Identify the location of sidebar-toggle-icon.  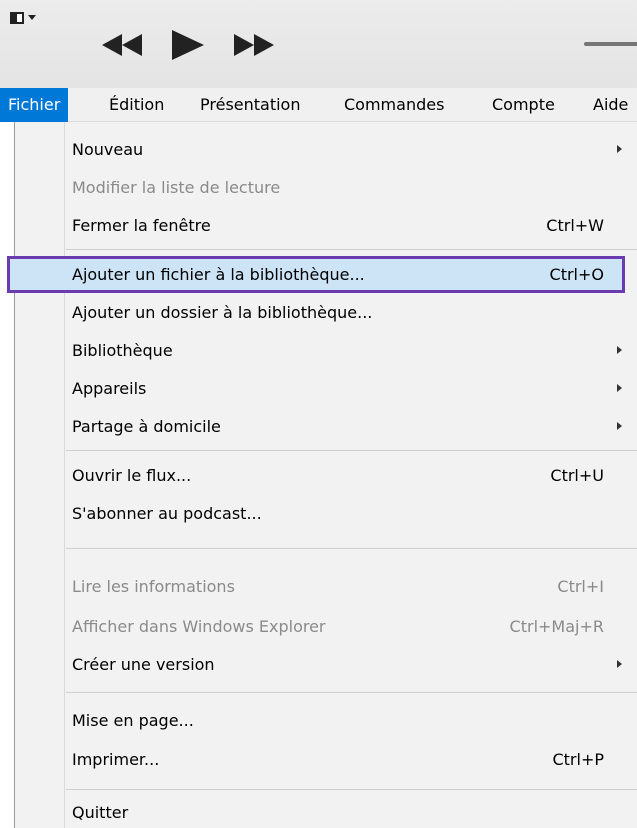
(25, 21).